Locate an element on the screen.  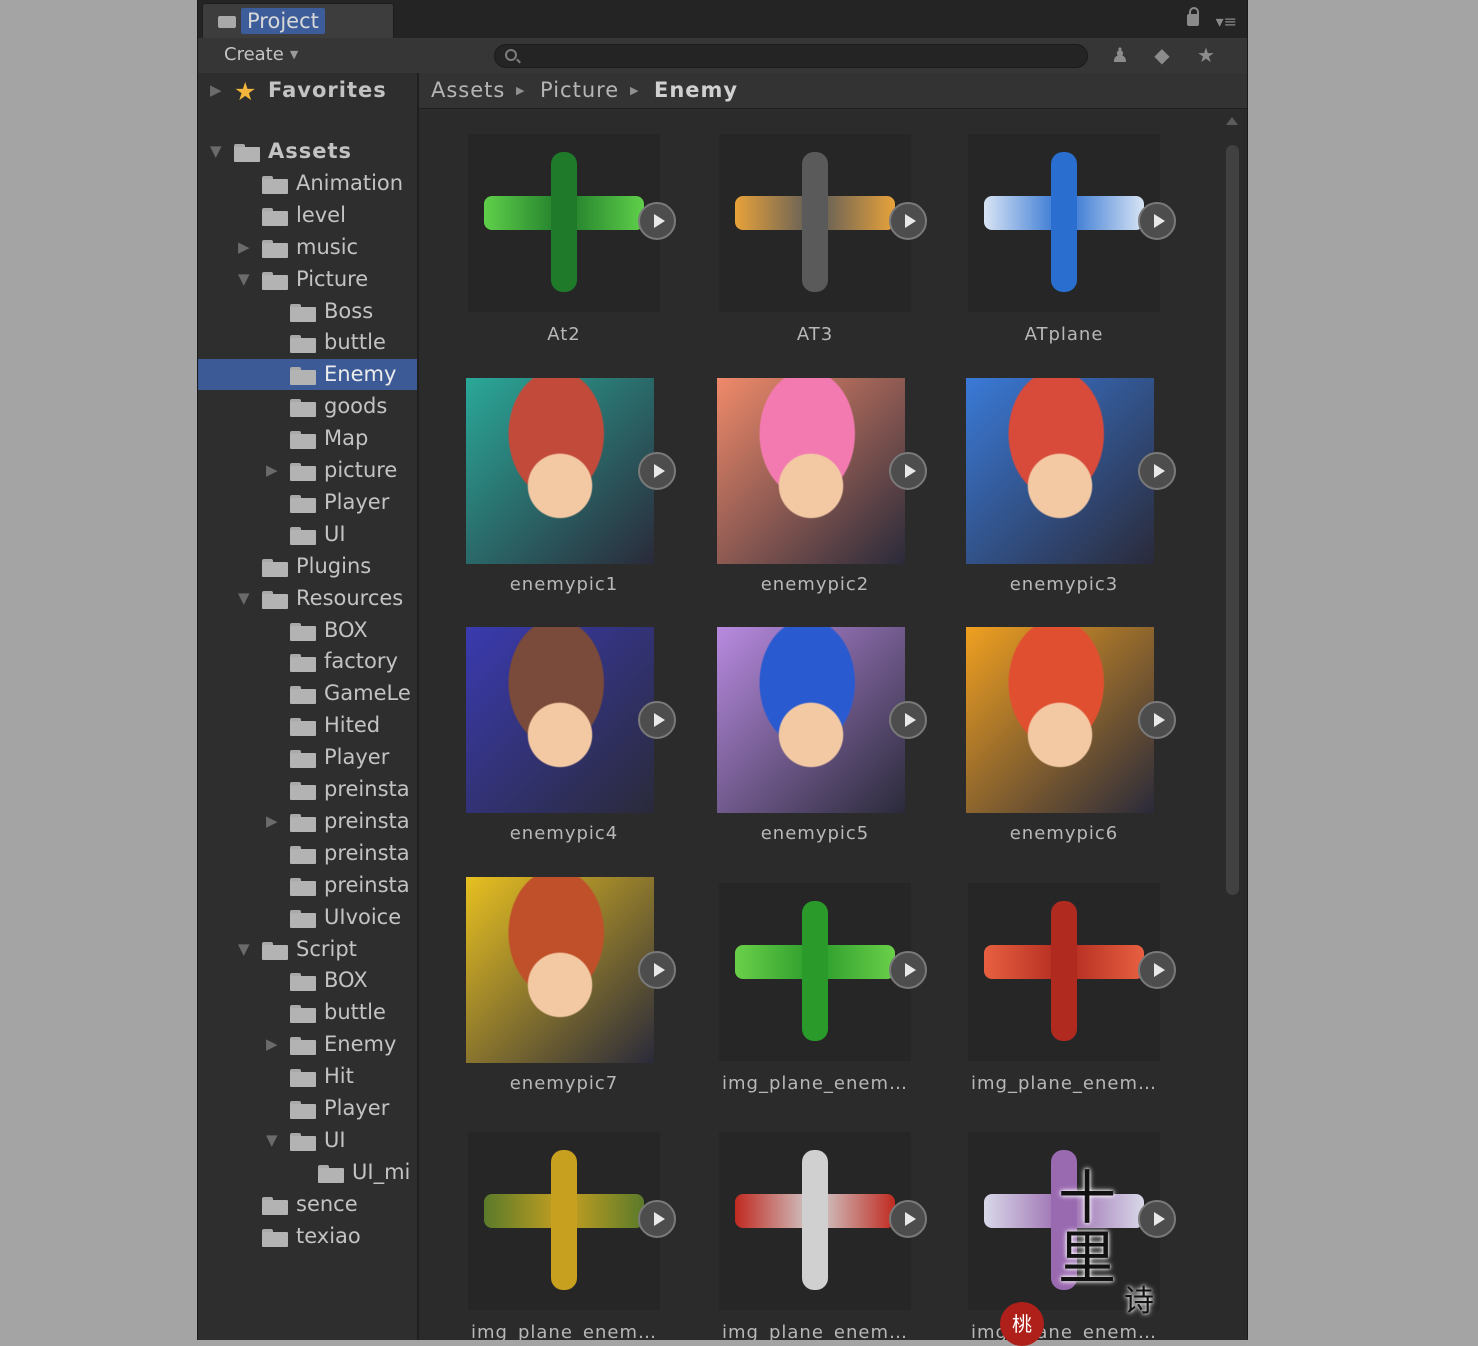
asset-label: enemypic3 is located at coordinates (1064, 584).